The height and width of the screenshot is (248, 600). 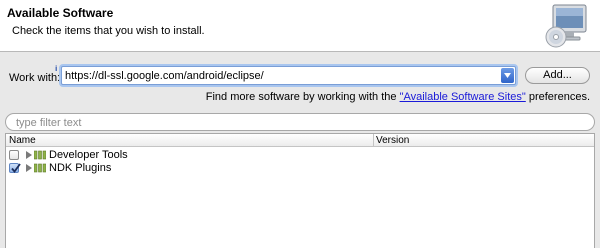 I want to click on tree-row-ndk-plugins: NDK Plugins, so click(x=300, y=168).